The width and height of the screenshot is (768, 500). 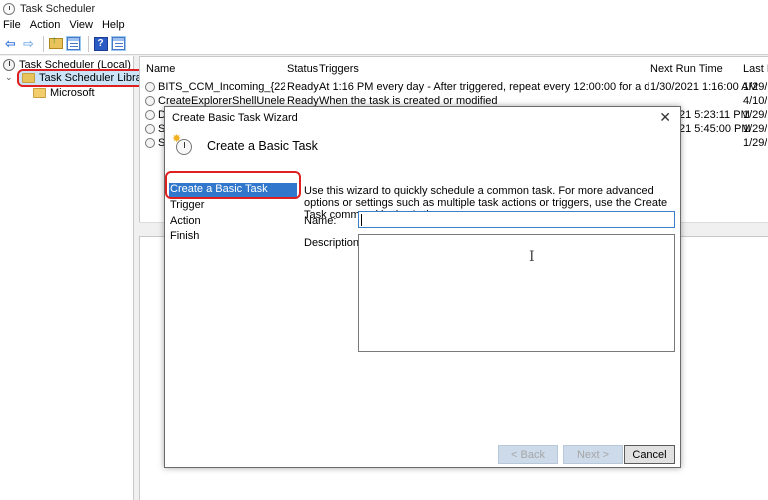 I want to click on dialog-heading: Create a Basic Task, so click(x=262, y=146).